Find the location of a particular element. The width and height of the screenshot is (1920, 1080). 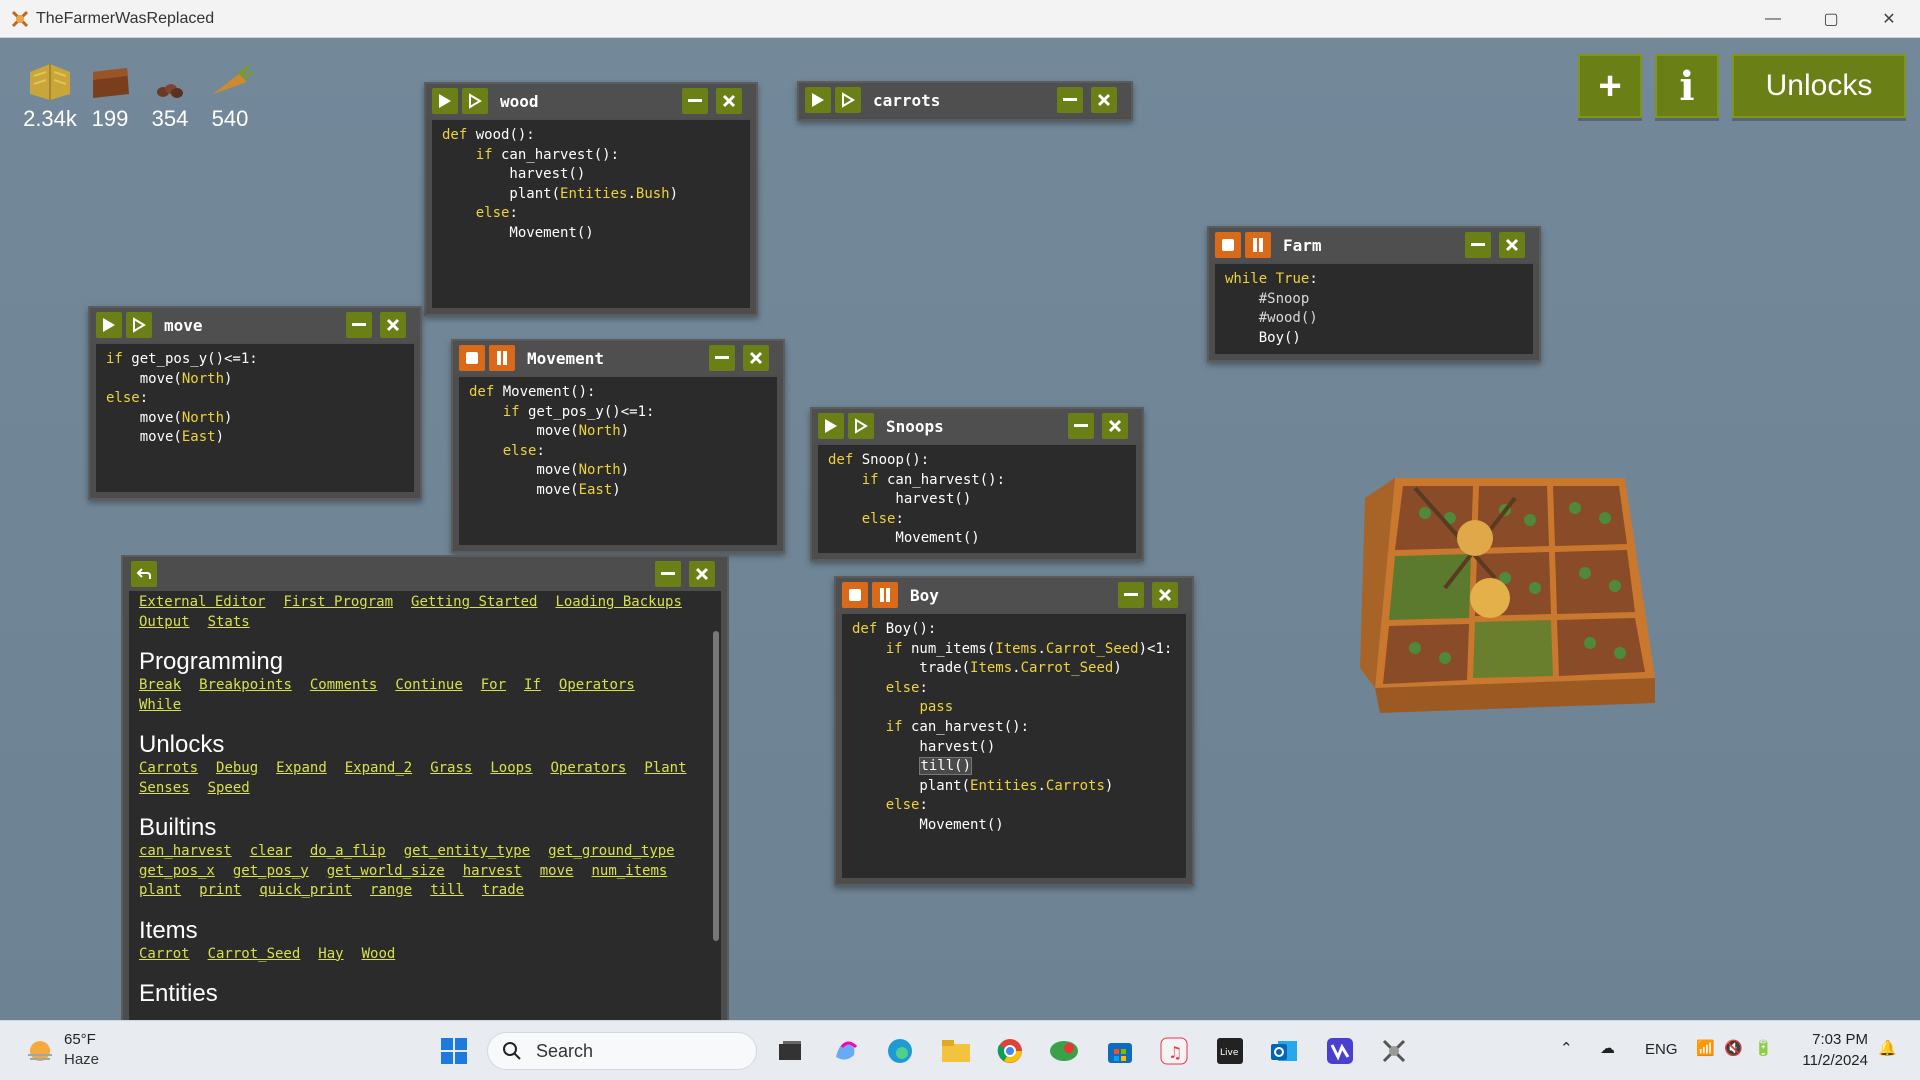

doc-link: External Editor is located at coordinates (202, 603).